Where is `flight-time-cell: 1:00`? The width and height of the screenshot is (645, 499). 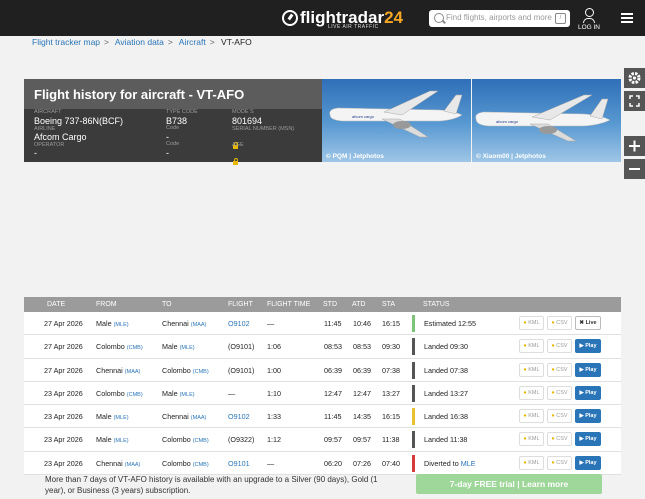 flight-time-cell: 1:00 is located at coordinates (274, 370).